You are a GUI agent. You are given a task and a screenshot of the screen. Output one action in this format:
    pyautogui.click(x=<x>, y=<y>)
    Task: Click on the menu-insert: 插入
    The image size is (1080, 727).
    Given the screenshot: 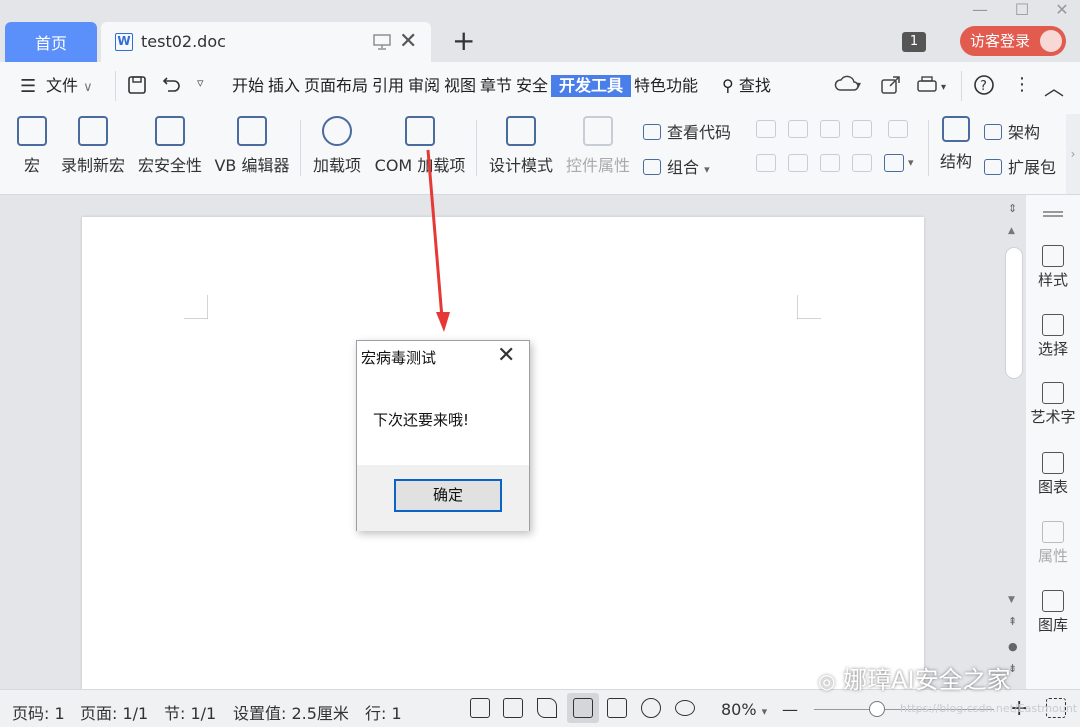 What is the action you would take?
    pyautogui.click(x=284, y=86)
    